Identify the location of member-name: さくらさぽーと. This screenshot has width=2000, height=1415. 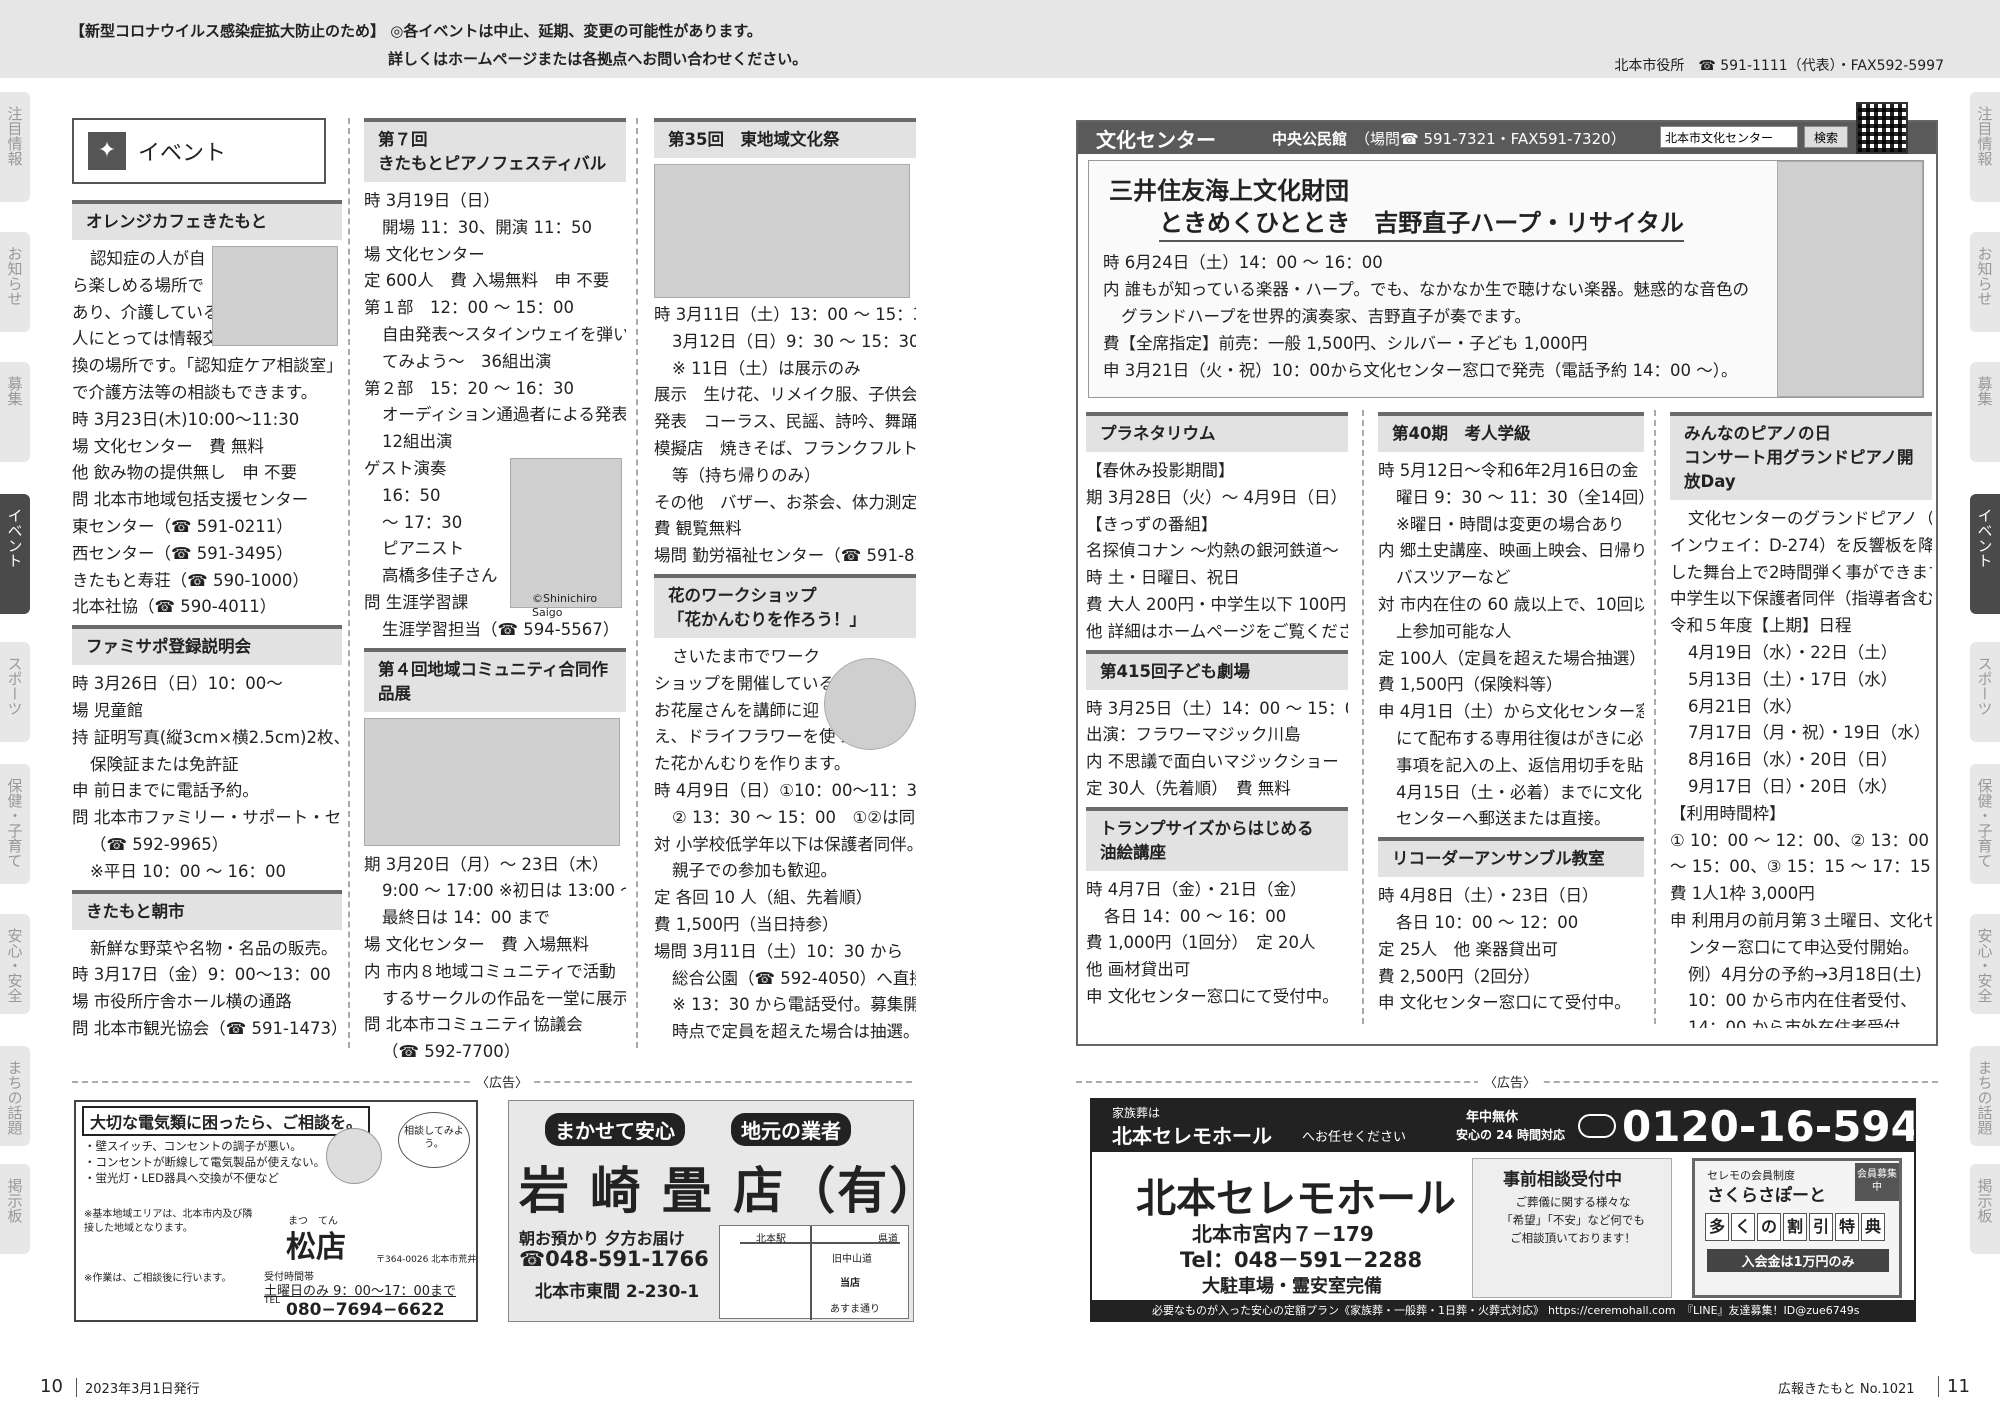
(1766, 1196).